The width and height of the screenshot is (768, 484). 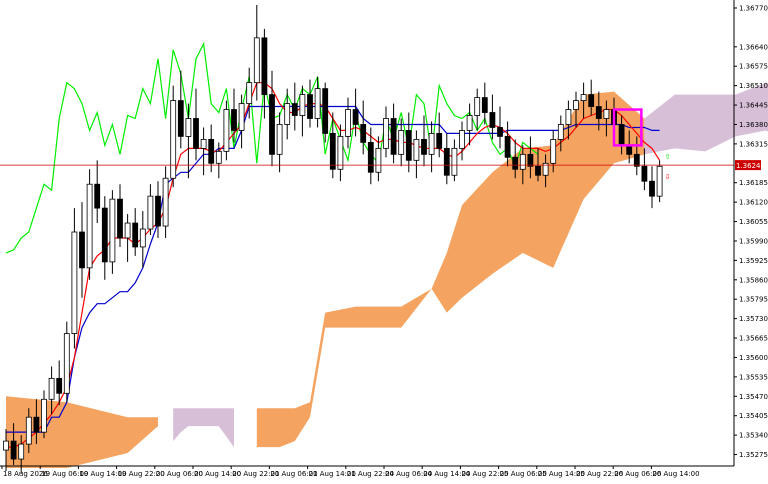 I want to click on y-tick-label: 1.35470, so click(x=753, y=397).